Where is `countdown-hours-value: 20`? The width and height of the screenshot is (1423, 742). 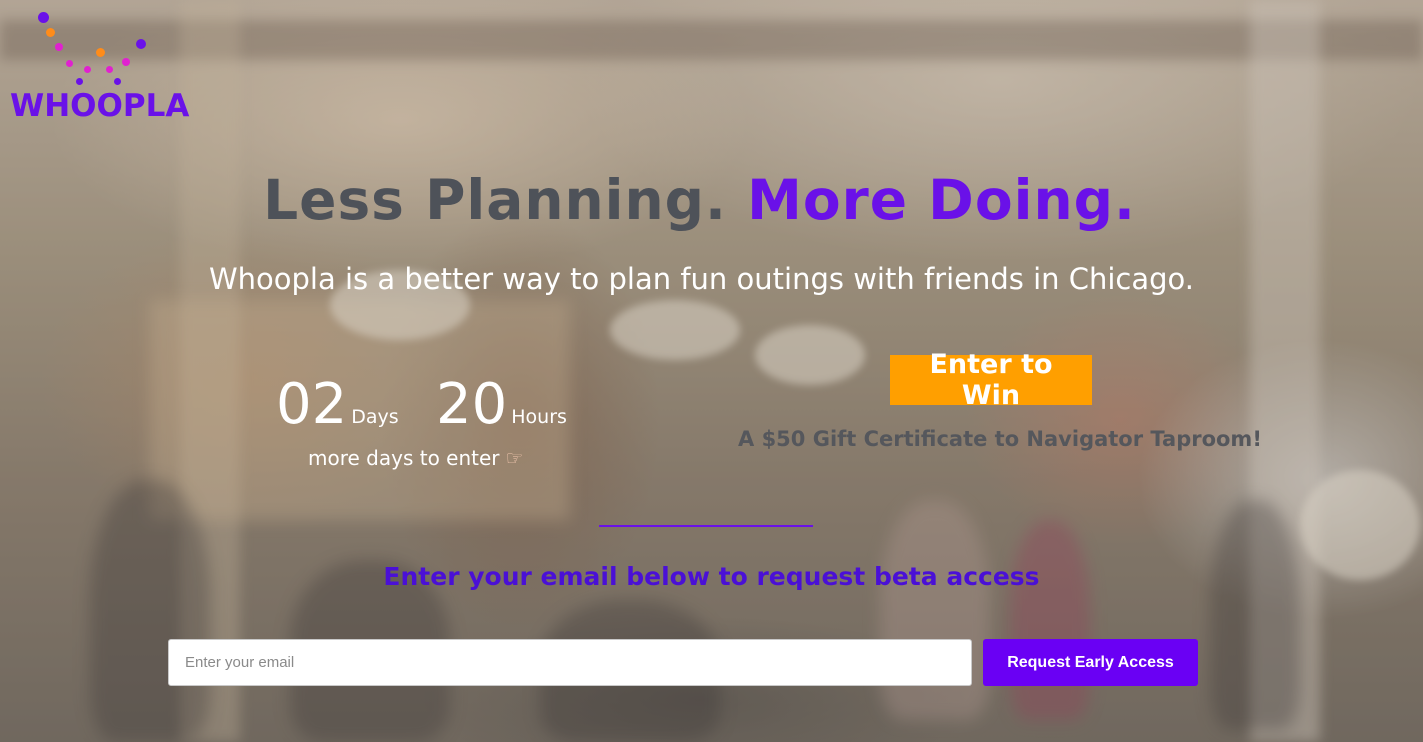
countdown-hours-value: 20 is located at coordinates (472, 404).